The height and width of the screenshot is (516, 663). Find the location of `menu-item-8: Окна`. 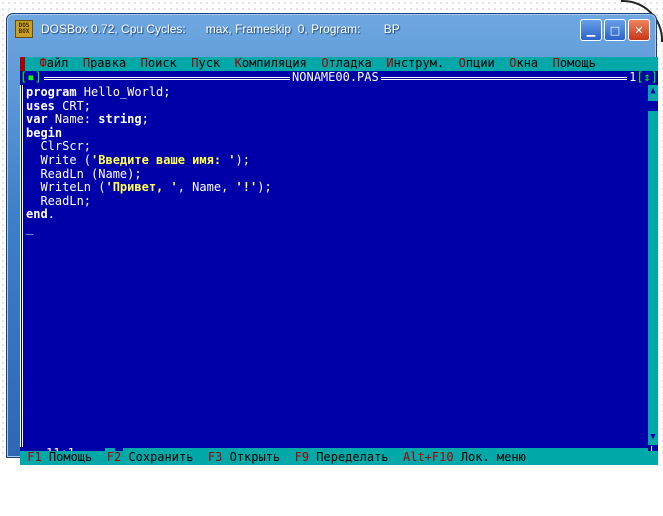

menu-item-8: Окна is located at coordinates (517, 63).